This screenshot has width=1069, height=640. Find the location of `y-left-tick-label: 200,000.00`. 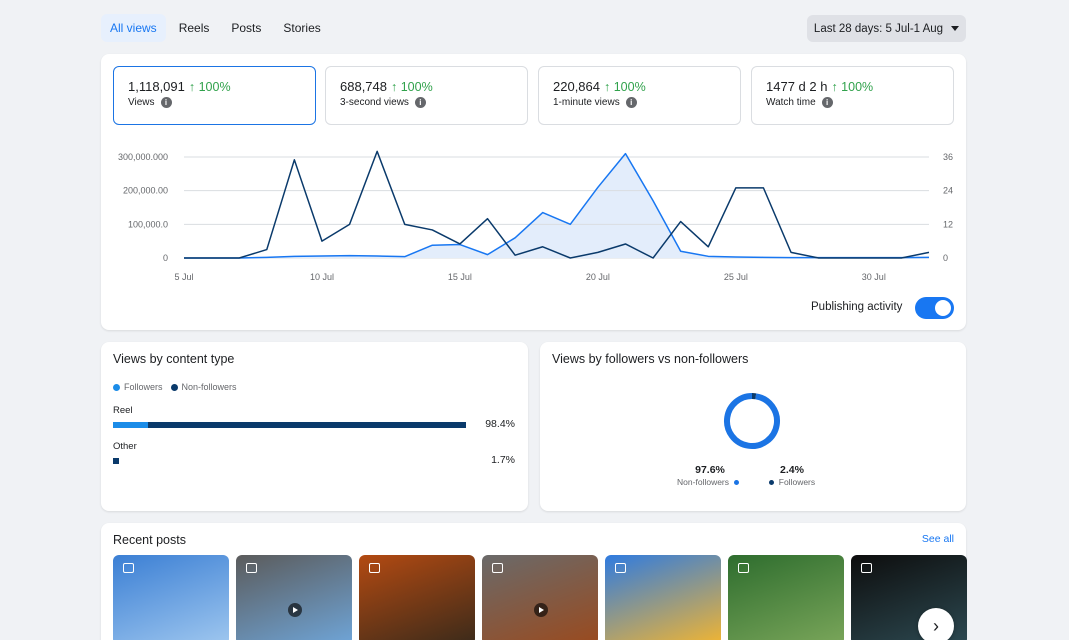

y-left-tick-label: 200,000.00 is located at coordinates (145, 191).